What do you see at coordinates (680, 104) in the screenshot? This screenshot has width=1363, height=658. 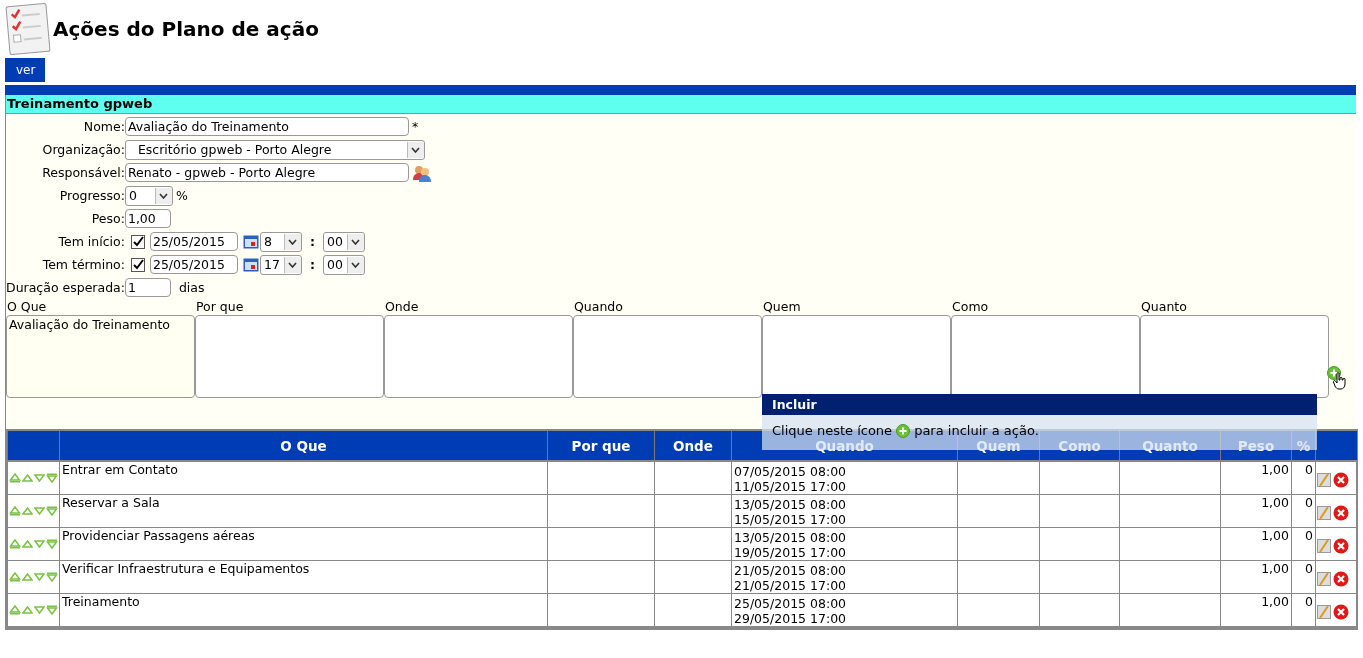 I see `section-title: Treinamento gpweb` at bounding box center [680, 104].